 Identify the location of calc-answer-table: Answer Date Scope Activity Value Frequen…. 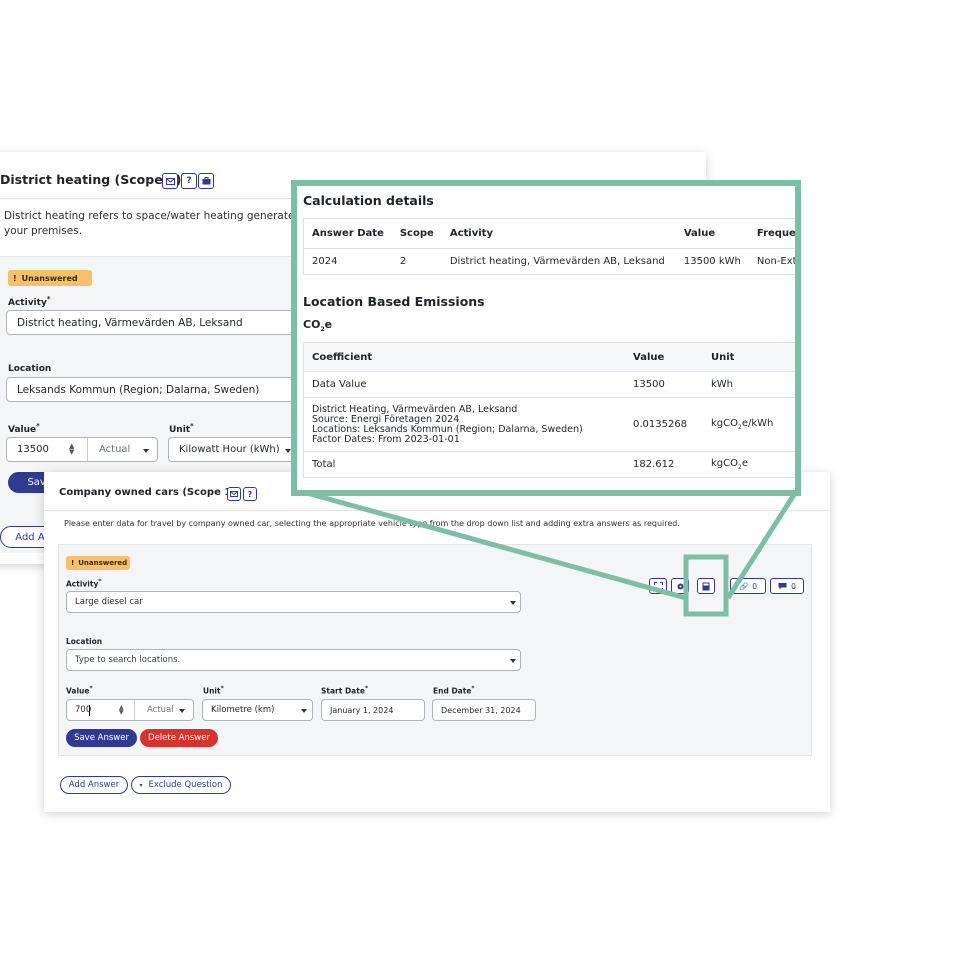
(549, 246).